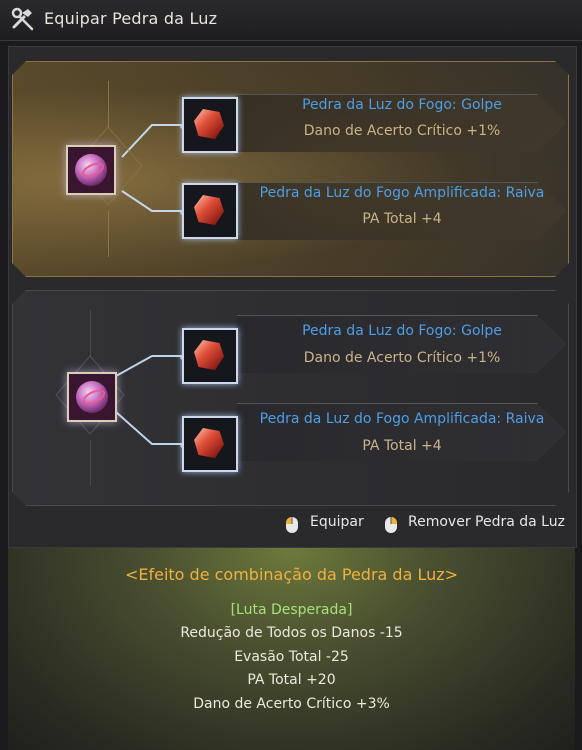  What do you see at coordinates (131, 18) in the screenshot?
I see `window-title: Equipar Pedra da Luz` at bounding box center [131, 18].